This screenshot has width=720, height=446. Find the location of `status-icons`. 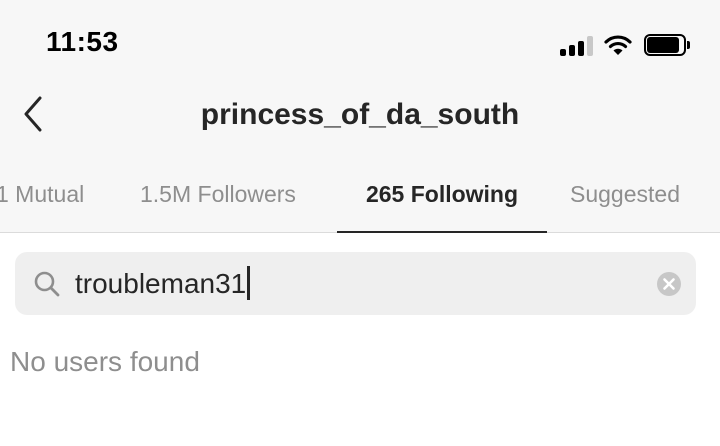

status-icons is located at coordinates (625, 44).